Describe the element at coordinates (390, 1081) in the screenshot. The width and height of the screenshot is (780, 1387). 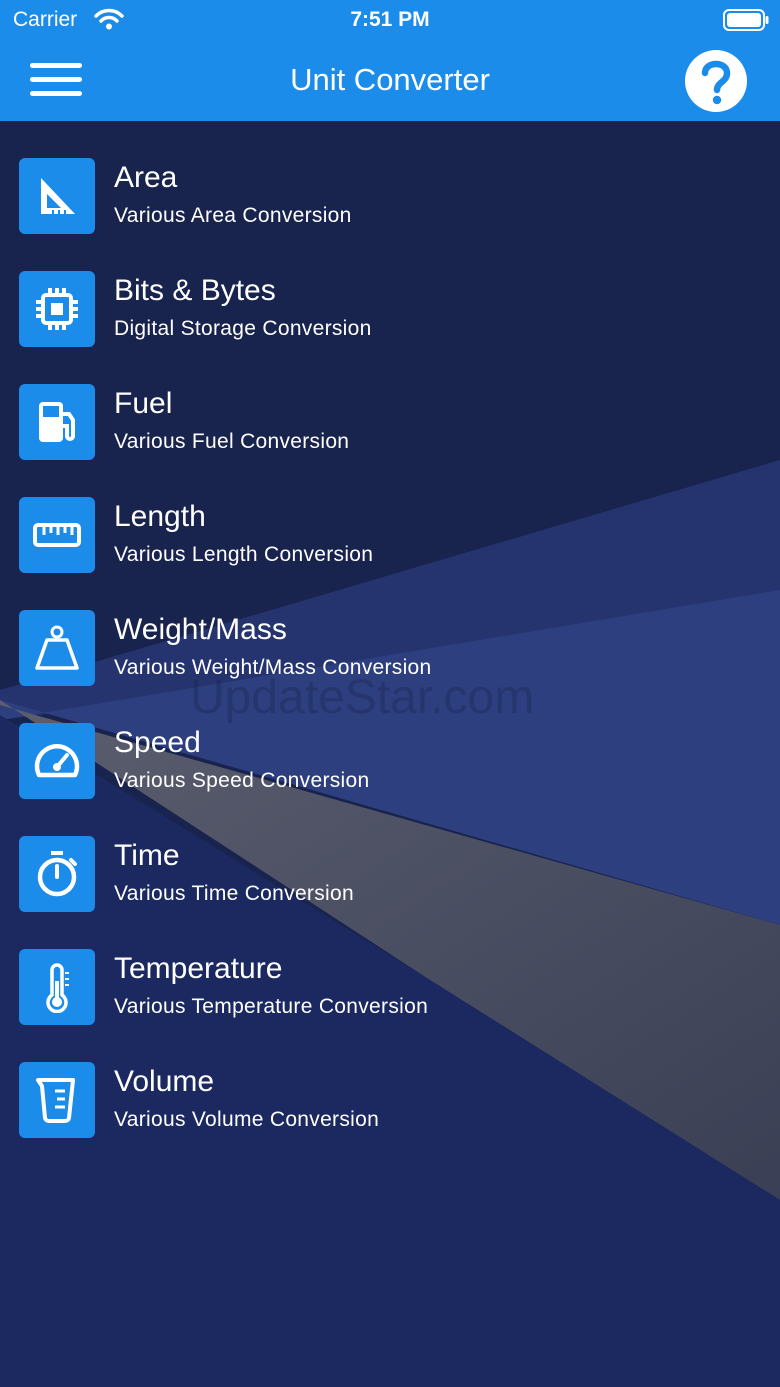
I see `list-item-volume: Volume Various Volume Conversion` at that location.